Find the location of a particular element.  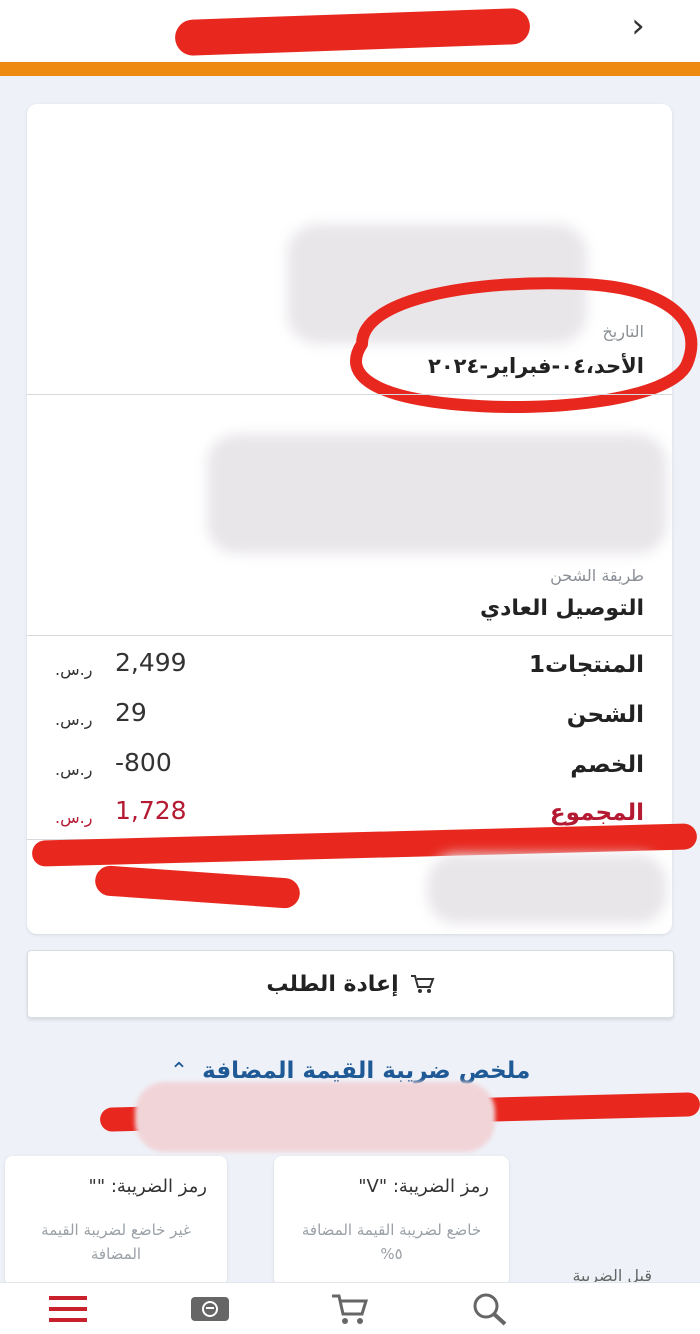

menu-icon is located at coordinates (68, 1309).